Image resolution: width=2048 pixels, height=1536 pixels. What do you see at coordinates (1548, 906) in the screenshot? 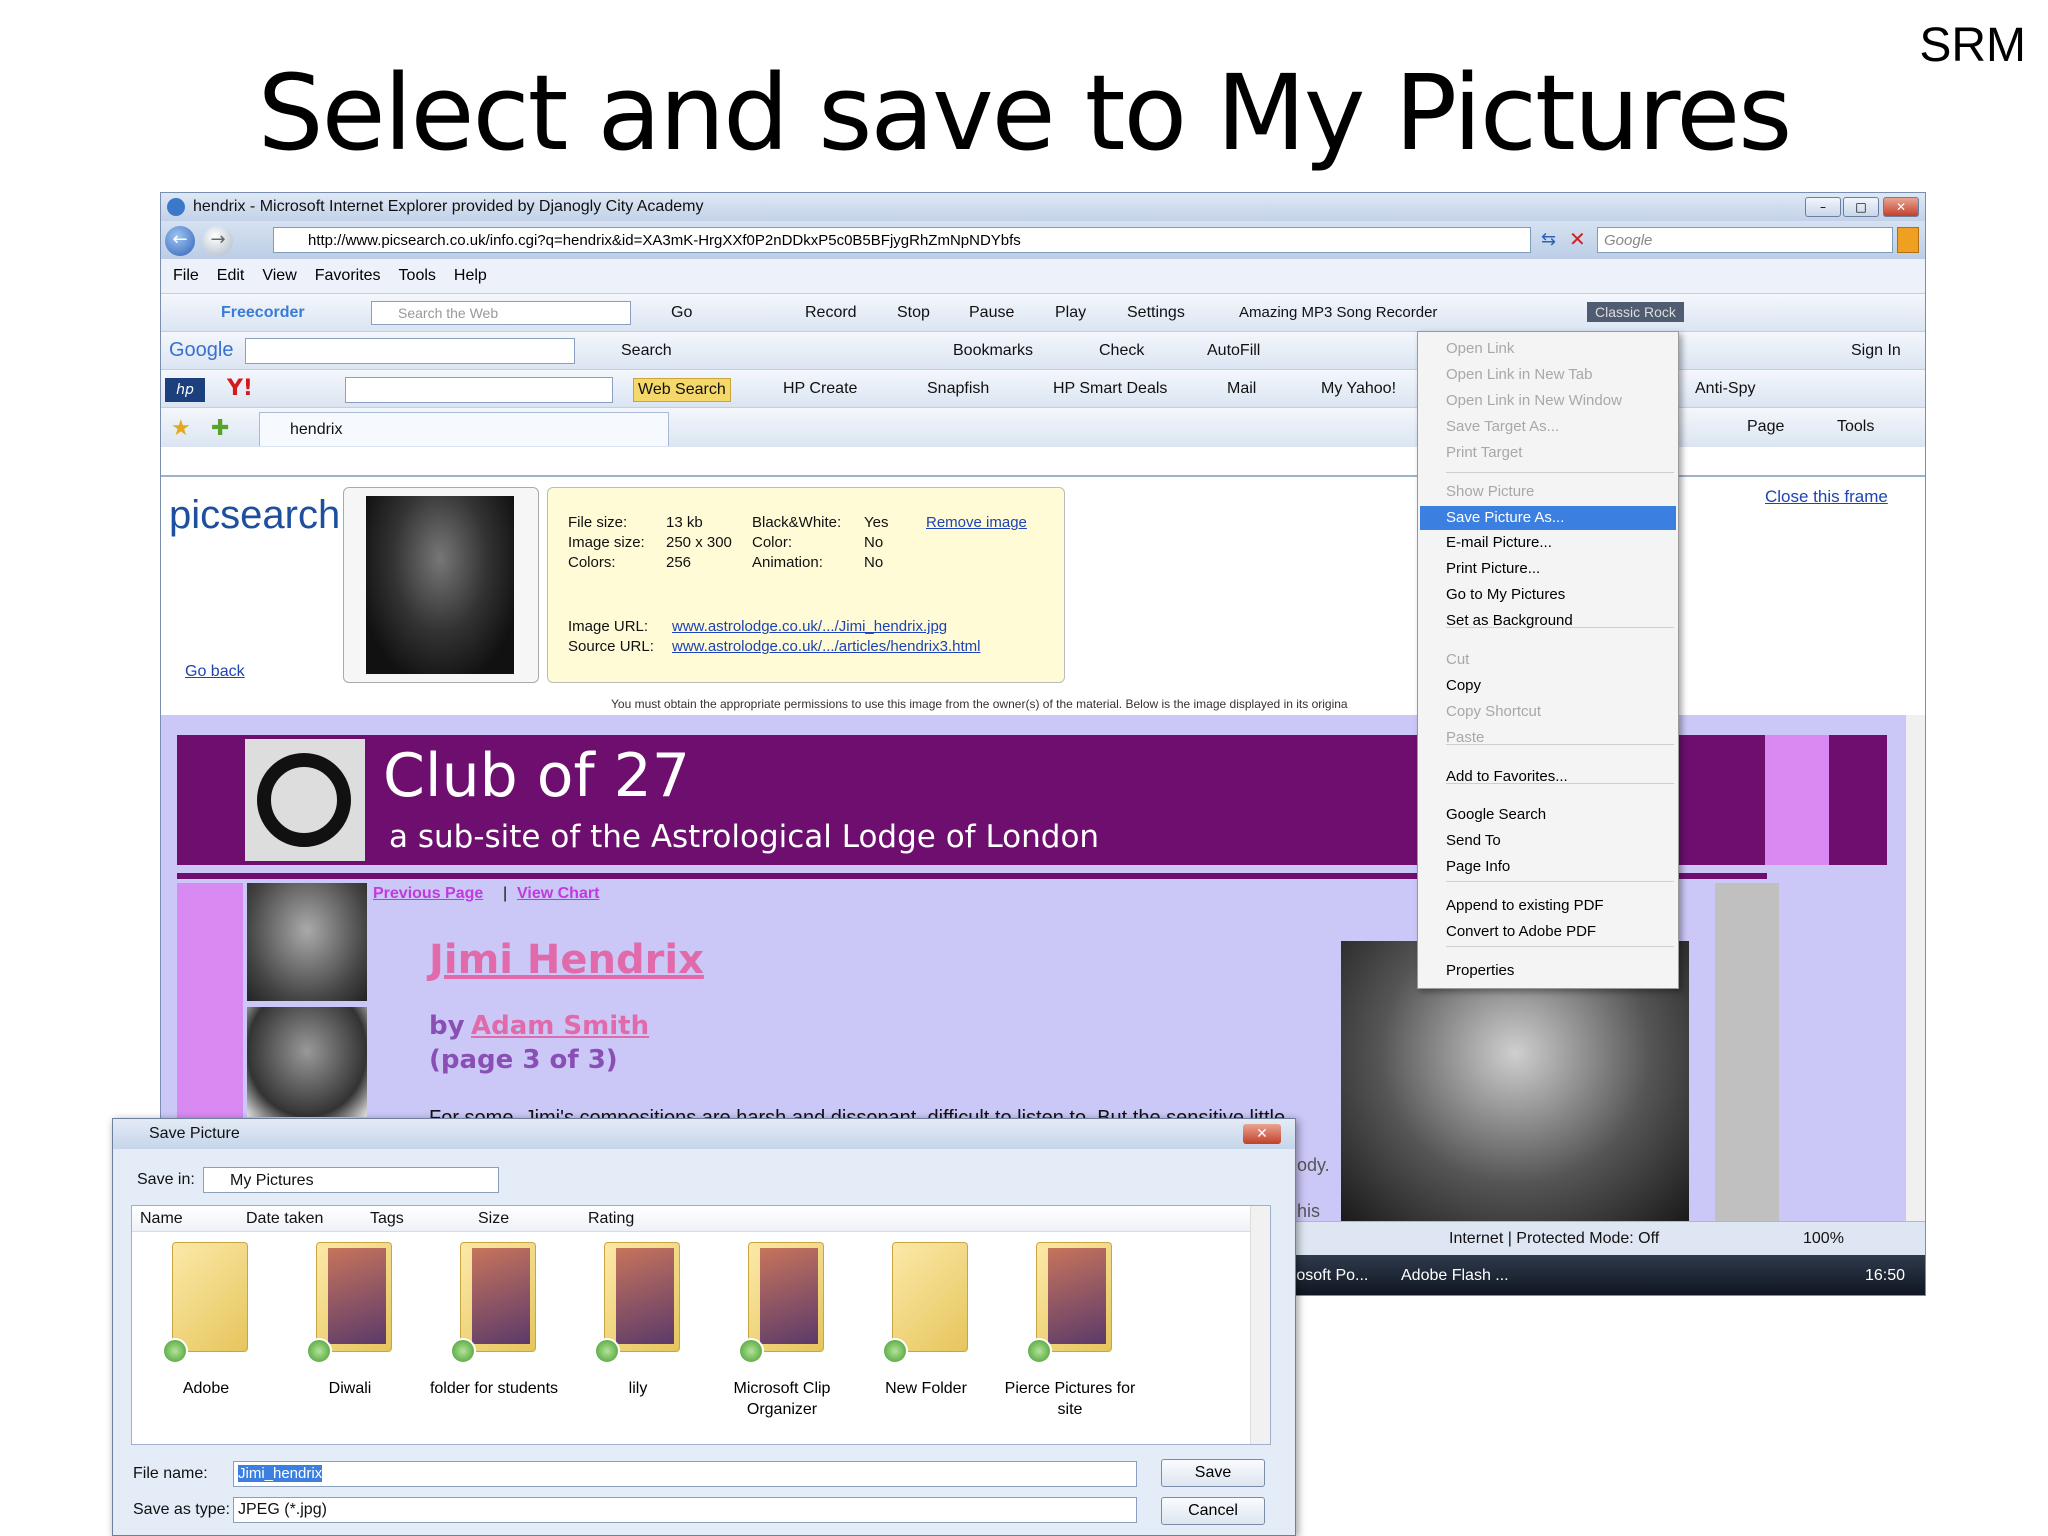
I see `context-menu-item: Append to existing PDF` at bounding box center [1548, 906].